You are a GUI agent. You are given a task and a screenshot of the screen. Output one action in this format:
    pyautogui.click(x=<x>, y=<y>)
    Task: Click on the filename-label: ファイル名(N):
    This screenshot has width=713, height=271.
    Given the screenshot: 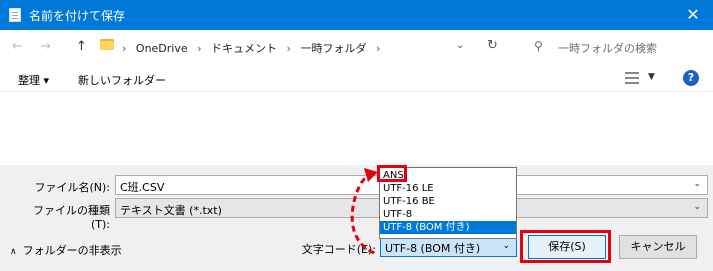 What is the action you would take?
    pyautogui.click(x=72, y=187)
    